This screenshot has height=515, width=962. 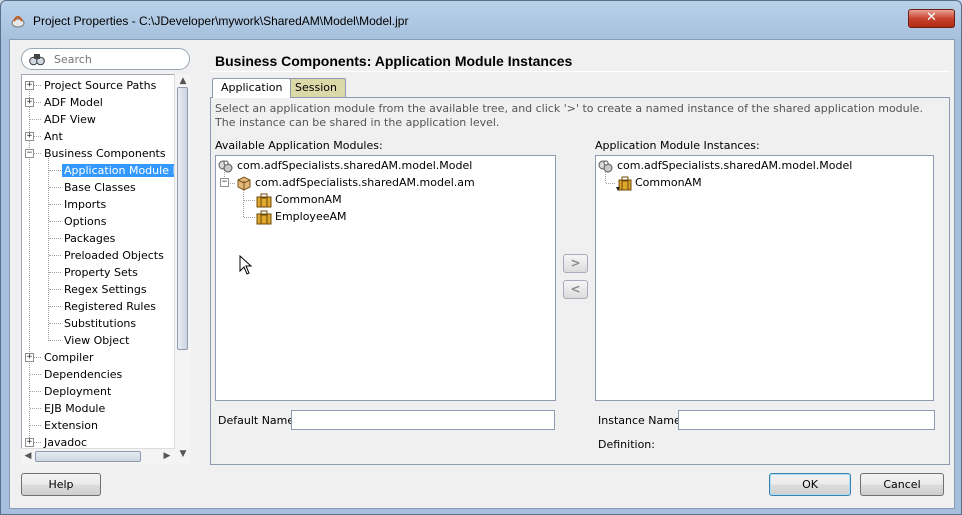 I want to click on module-instance-node: CommonAM, so click(x=659, y=182).